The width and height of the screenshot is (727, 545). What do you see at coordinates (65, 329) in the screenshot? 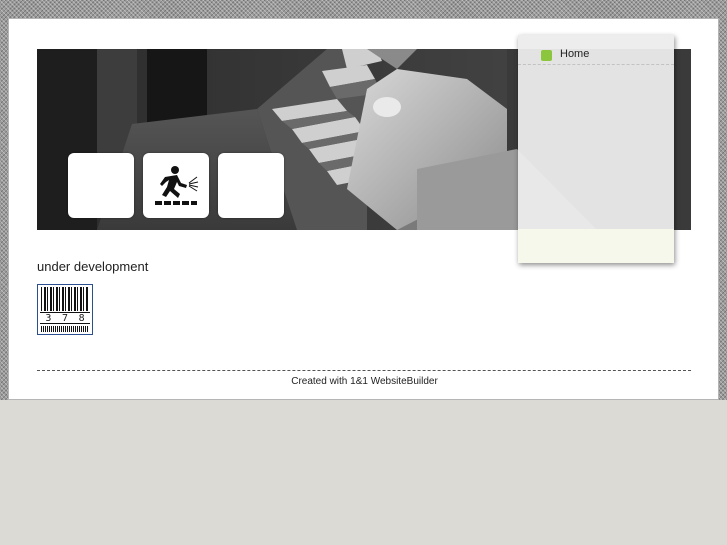
I see `counter-barcode-strip` at bounding box center [65, 329].